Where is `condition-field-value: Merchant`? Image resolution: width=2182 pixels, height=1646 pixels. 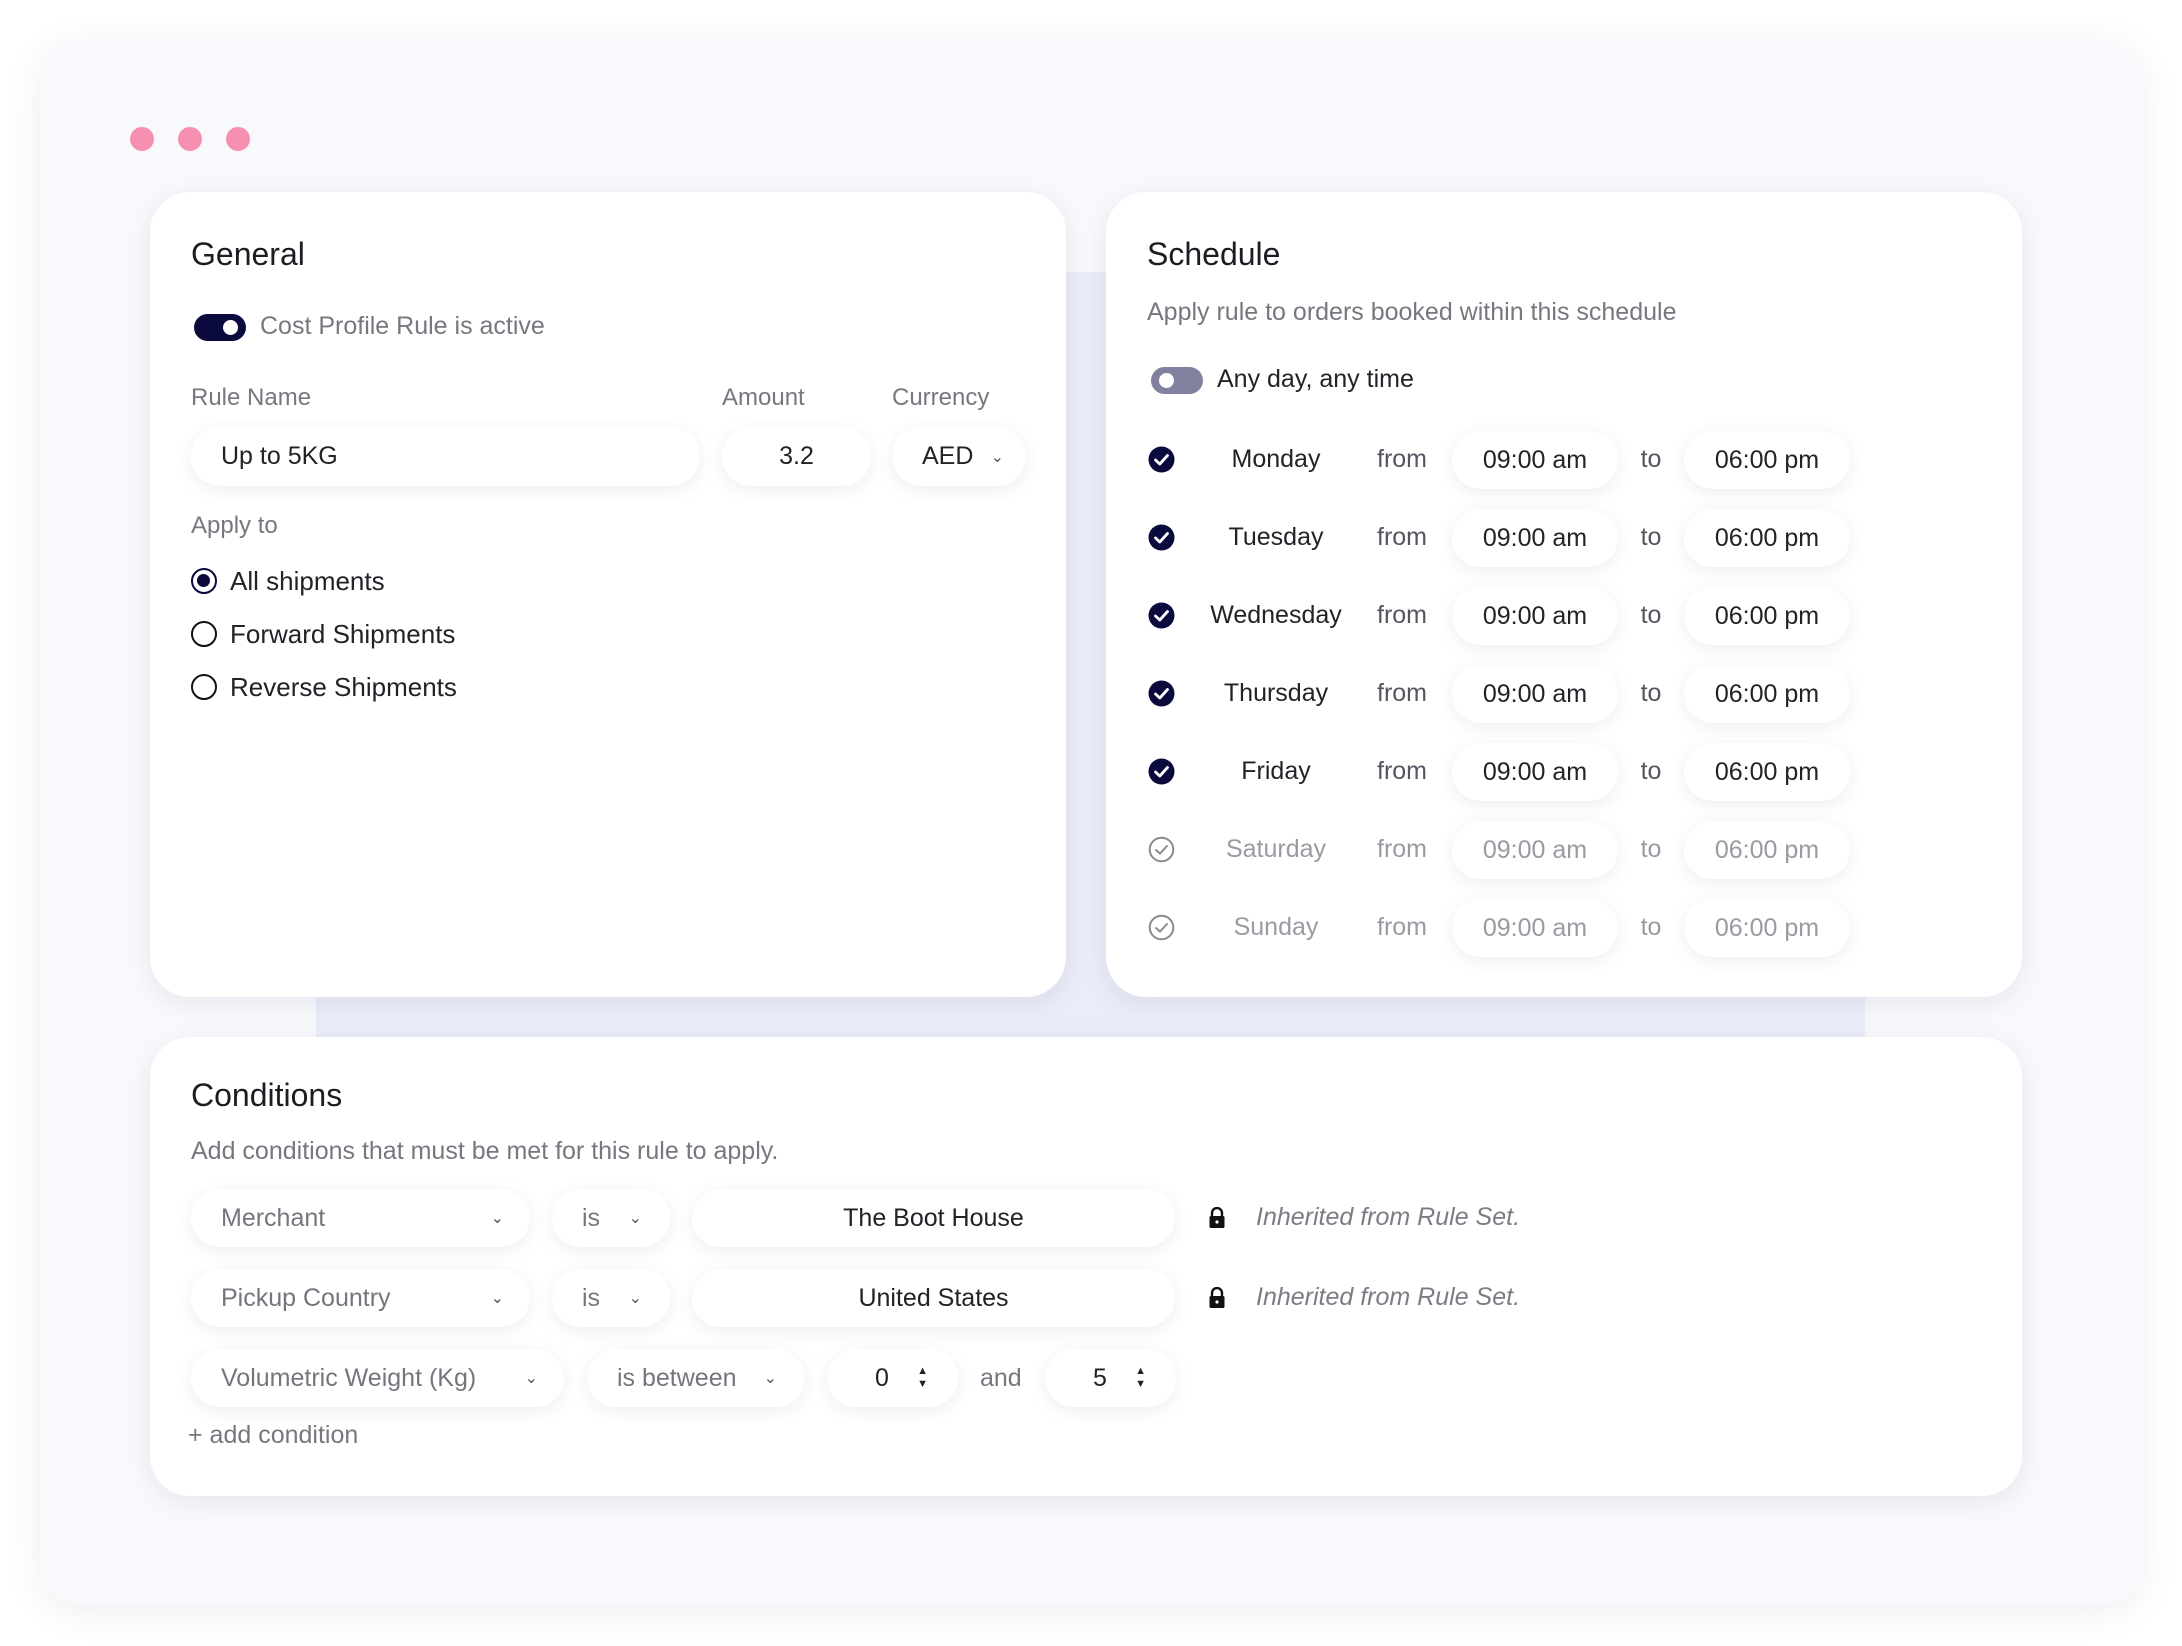
condition-field-value: Merchant is located at coordinates (273, 1217).